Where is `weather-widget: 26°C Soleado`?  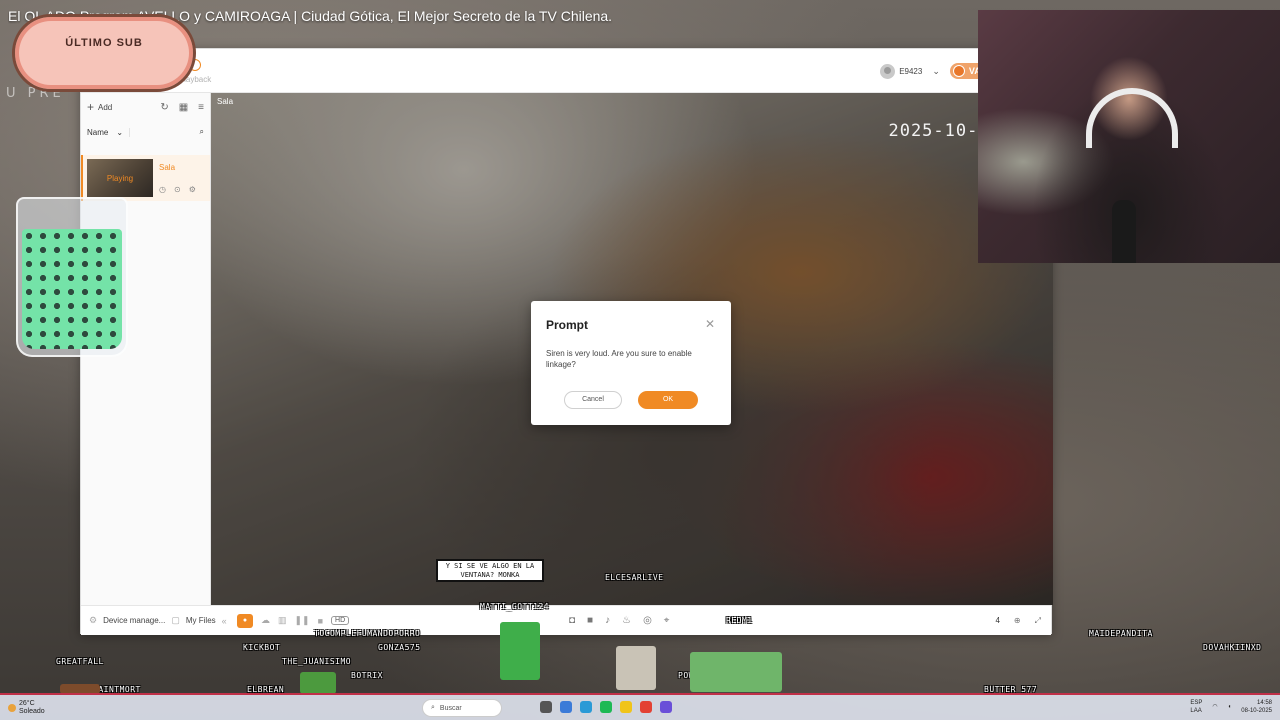 weather-widget: 26°C Soleado is located at coordinates (30, 708).